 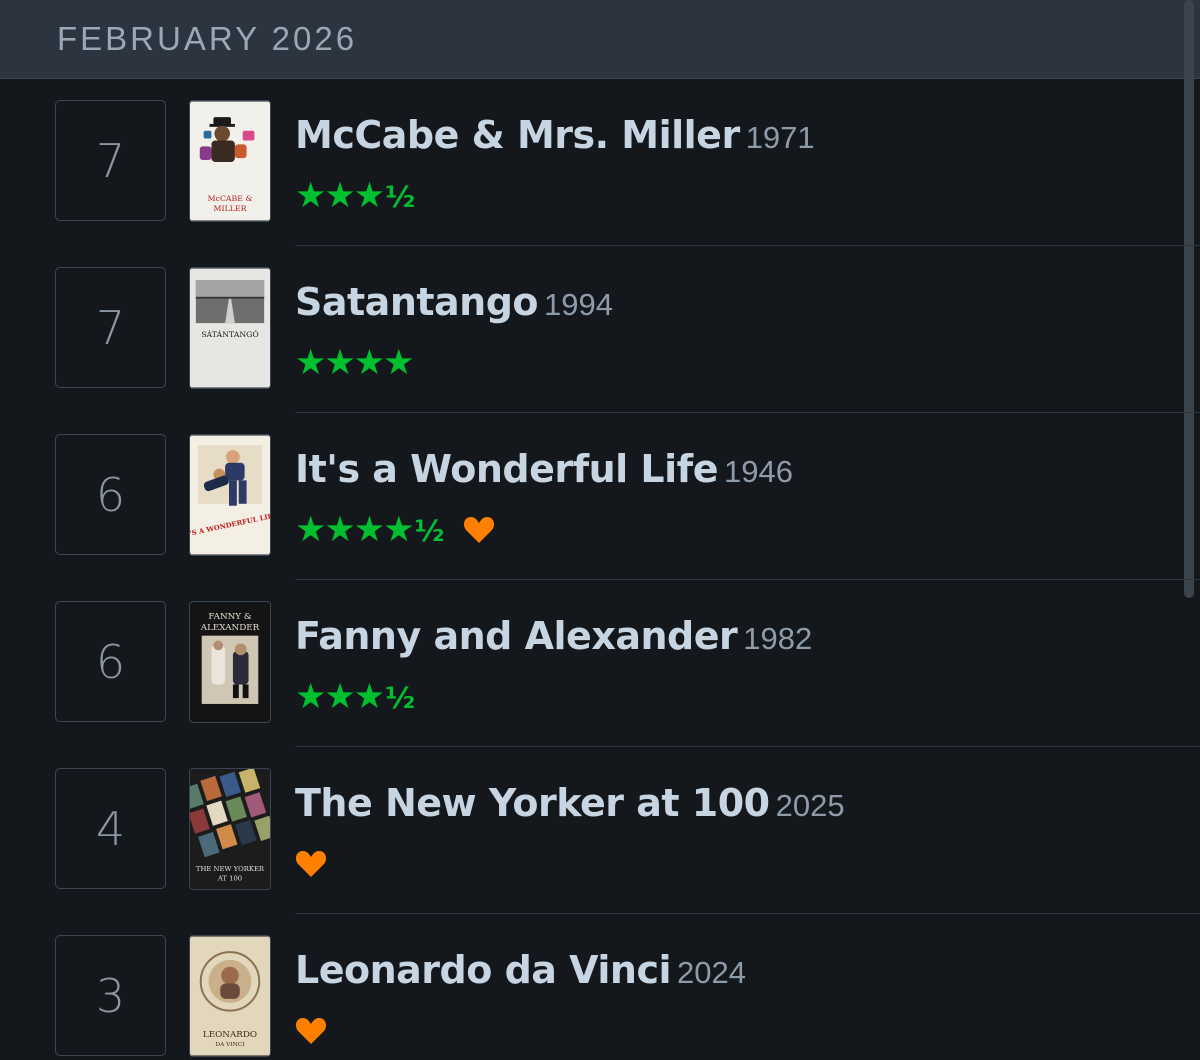 I want to click on rating-row: ★★★★½, so click(x=395, y=529).